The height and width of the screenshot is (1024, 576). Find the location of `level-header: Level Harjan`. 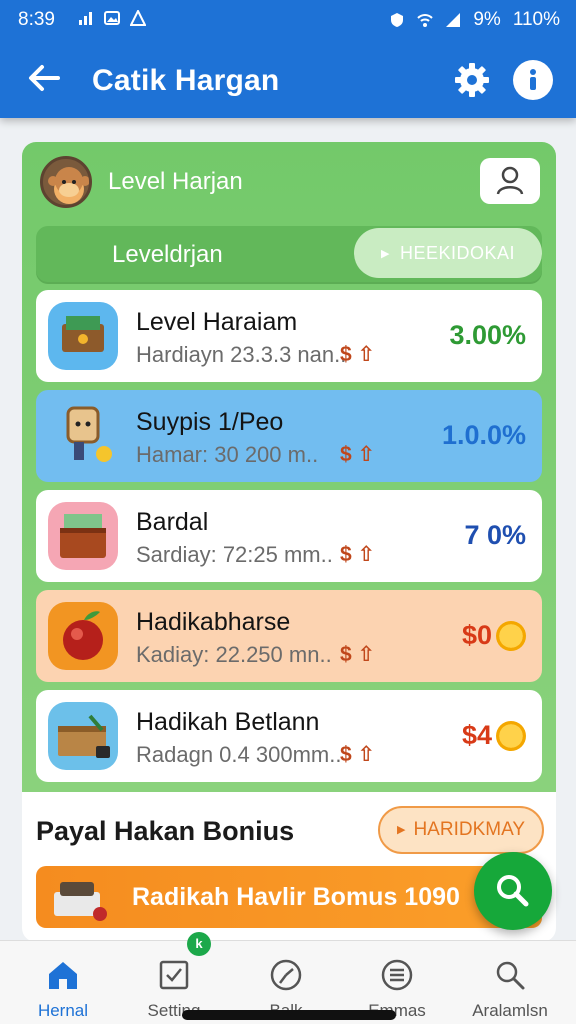

level-header: Level Harjan is located at coordinates (290, 186).